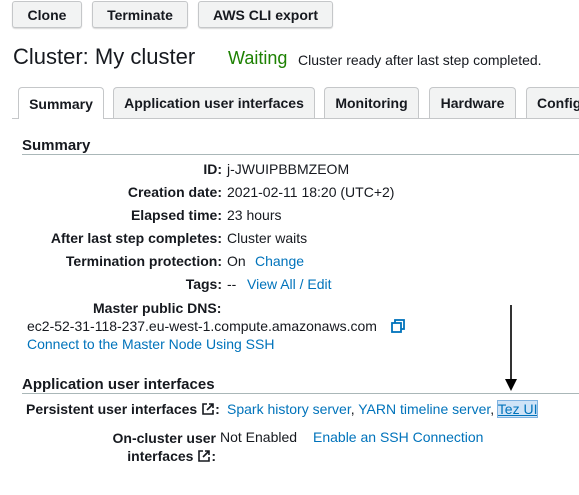 The image size is (579, 495). What do you see at coordinates (47, 14) in the screenshot?
I see `clone-button: Clone` at bounding box center [47, 14].